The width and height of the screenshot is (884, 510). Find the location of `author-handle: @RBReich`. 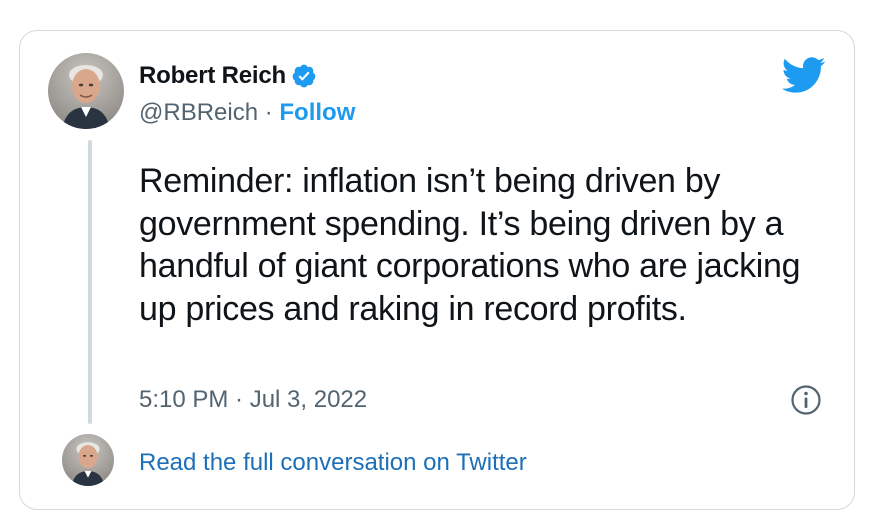

author-handle: @RBReich is located at coordinates (198, 112).